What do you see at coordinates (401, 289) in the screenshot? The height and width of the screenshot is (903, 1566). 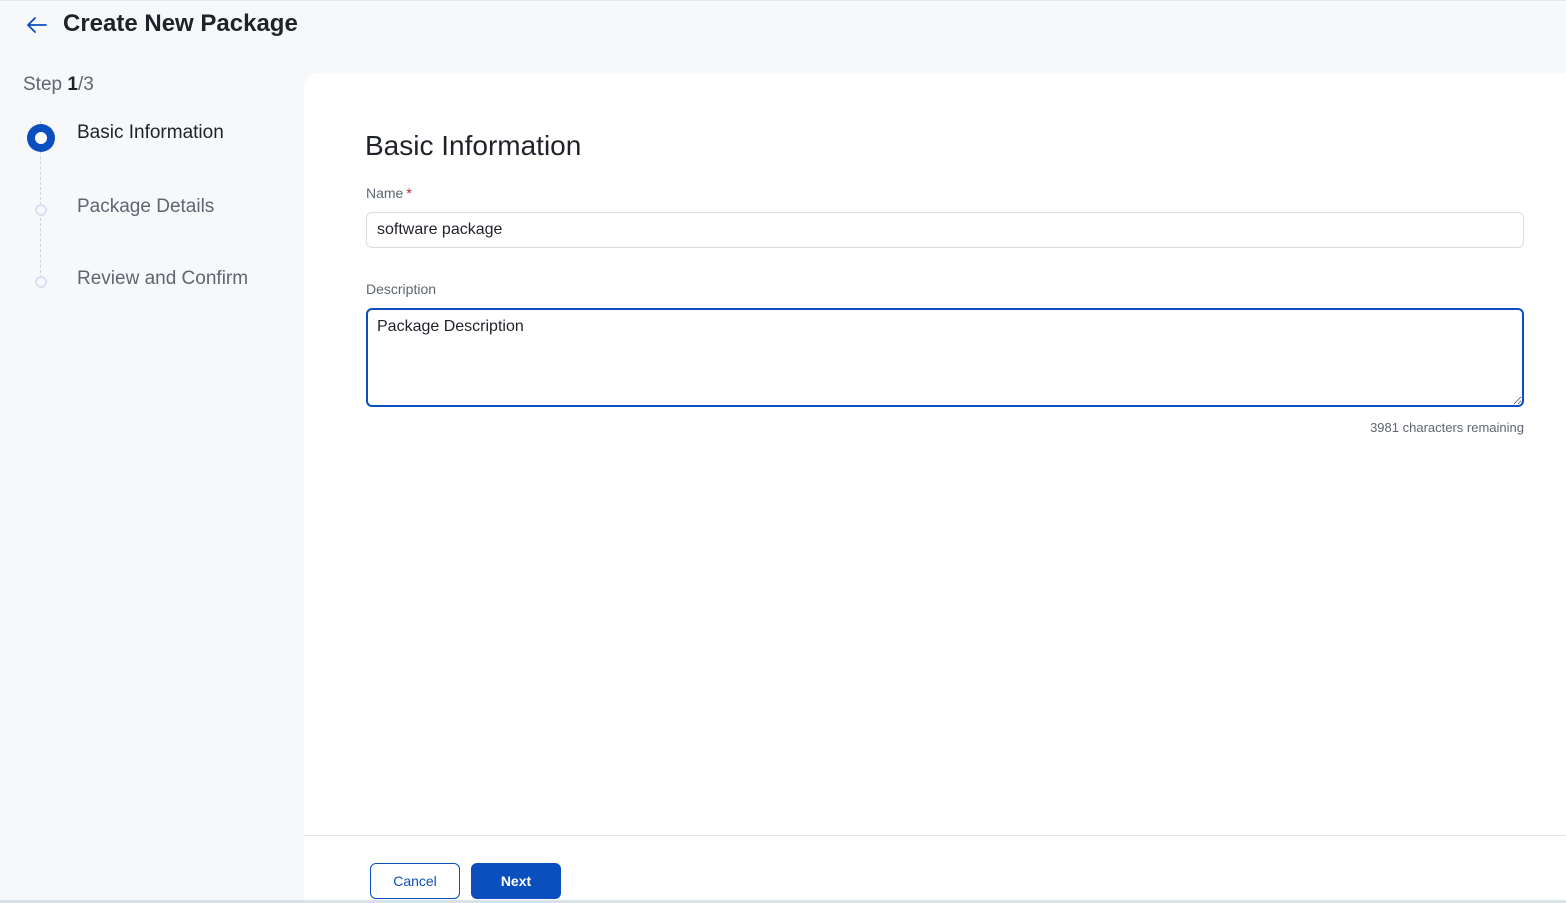 I see `description-label: Description` at bounding box center [401, 289].